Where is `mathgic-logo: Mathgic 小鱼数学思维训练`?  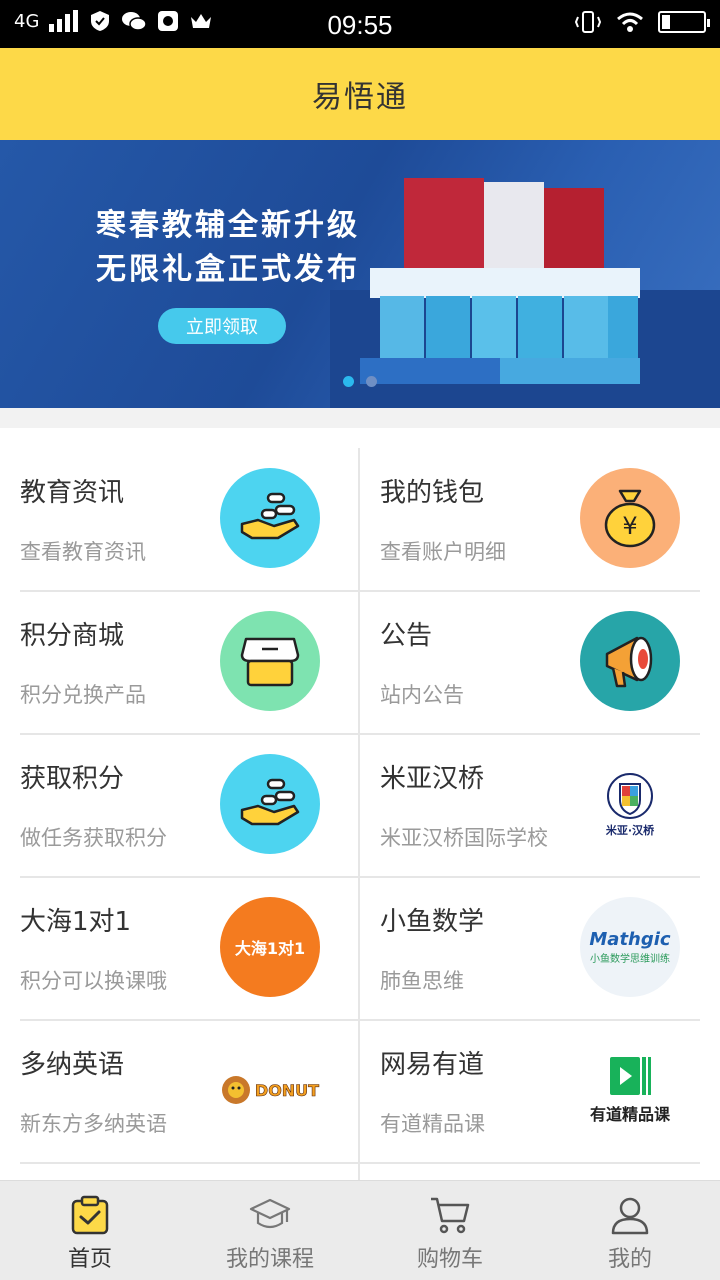 mathgic-logo: Mathgic 小鱼数学思维训练 is located at coordinates (630, 947).